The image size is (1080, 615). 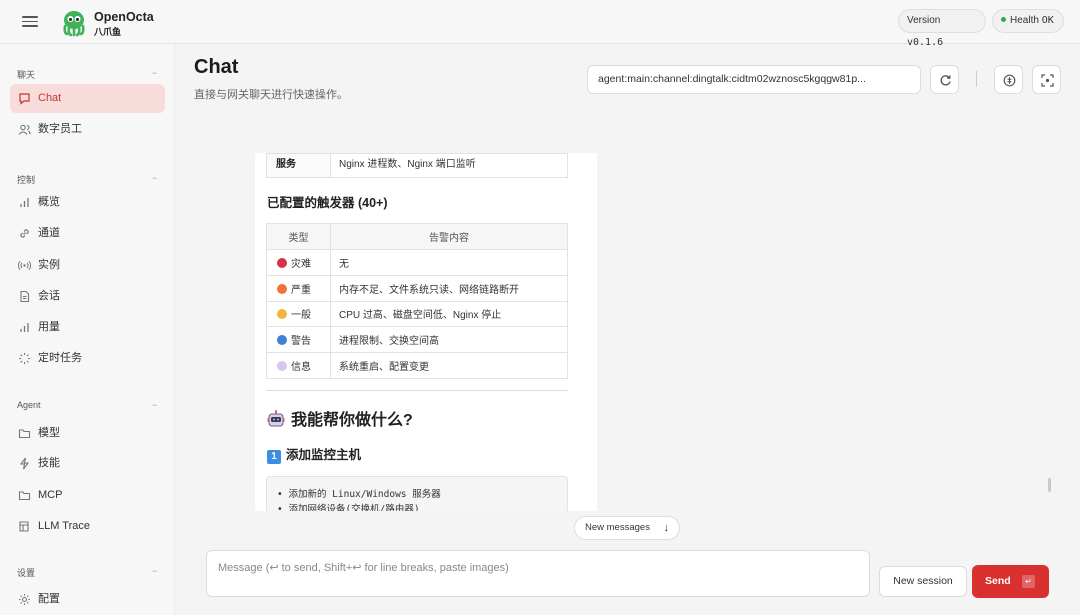 I want to click on help-heading-text: 我能帮你做什么?, so click(x=352, y=420).